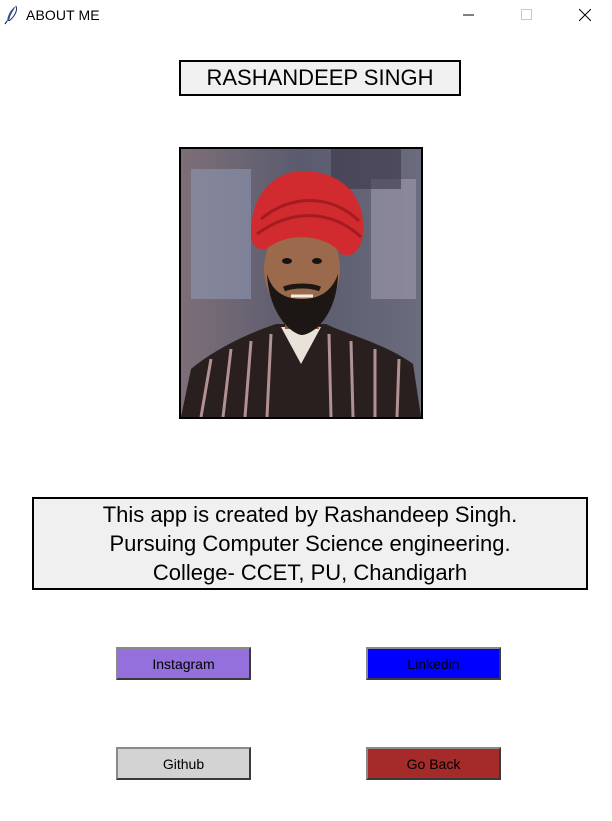 This screenshot has width=612, height=821. What do you see at coordinates (310, 572) in the screenshot?
I see `about-line-3: College- CCET, PU, Chandigarh` at bounding box center [310, 572].